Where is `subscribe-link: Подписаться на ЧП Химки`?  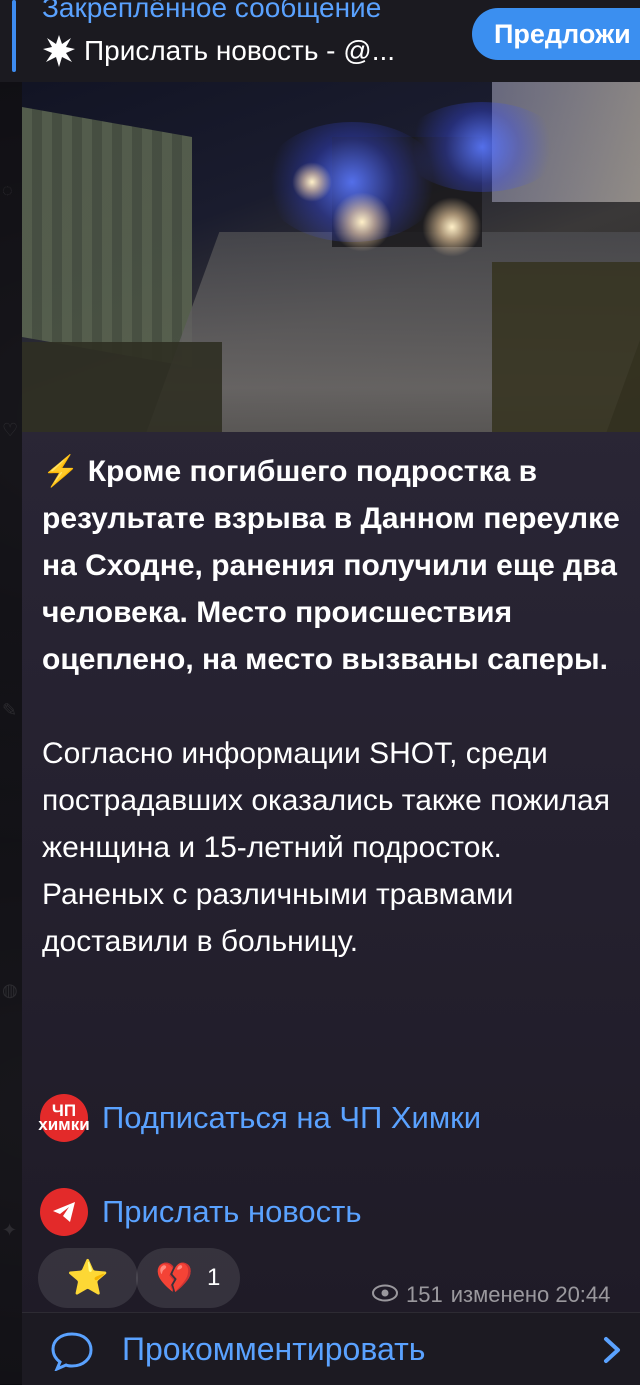 subscribe-link: Подписаться на ЧП Химки is located at coordinates (291, 1118).